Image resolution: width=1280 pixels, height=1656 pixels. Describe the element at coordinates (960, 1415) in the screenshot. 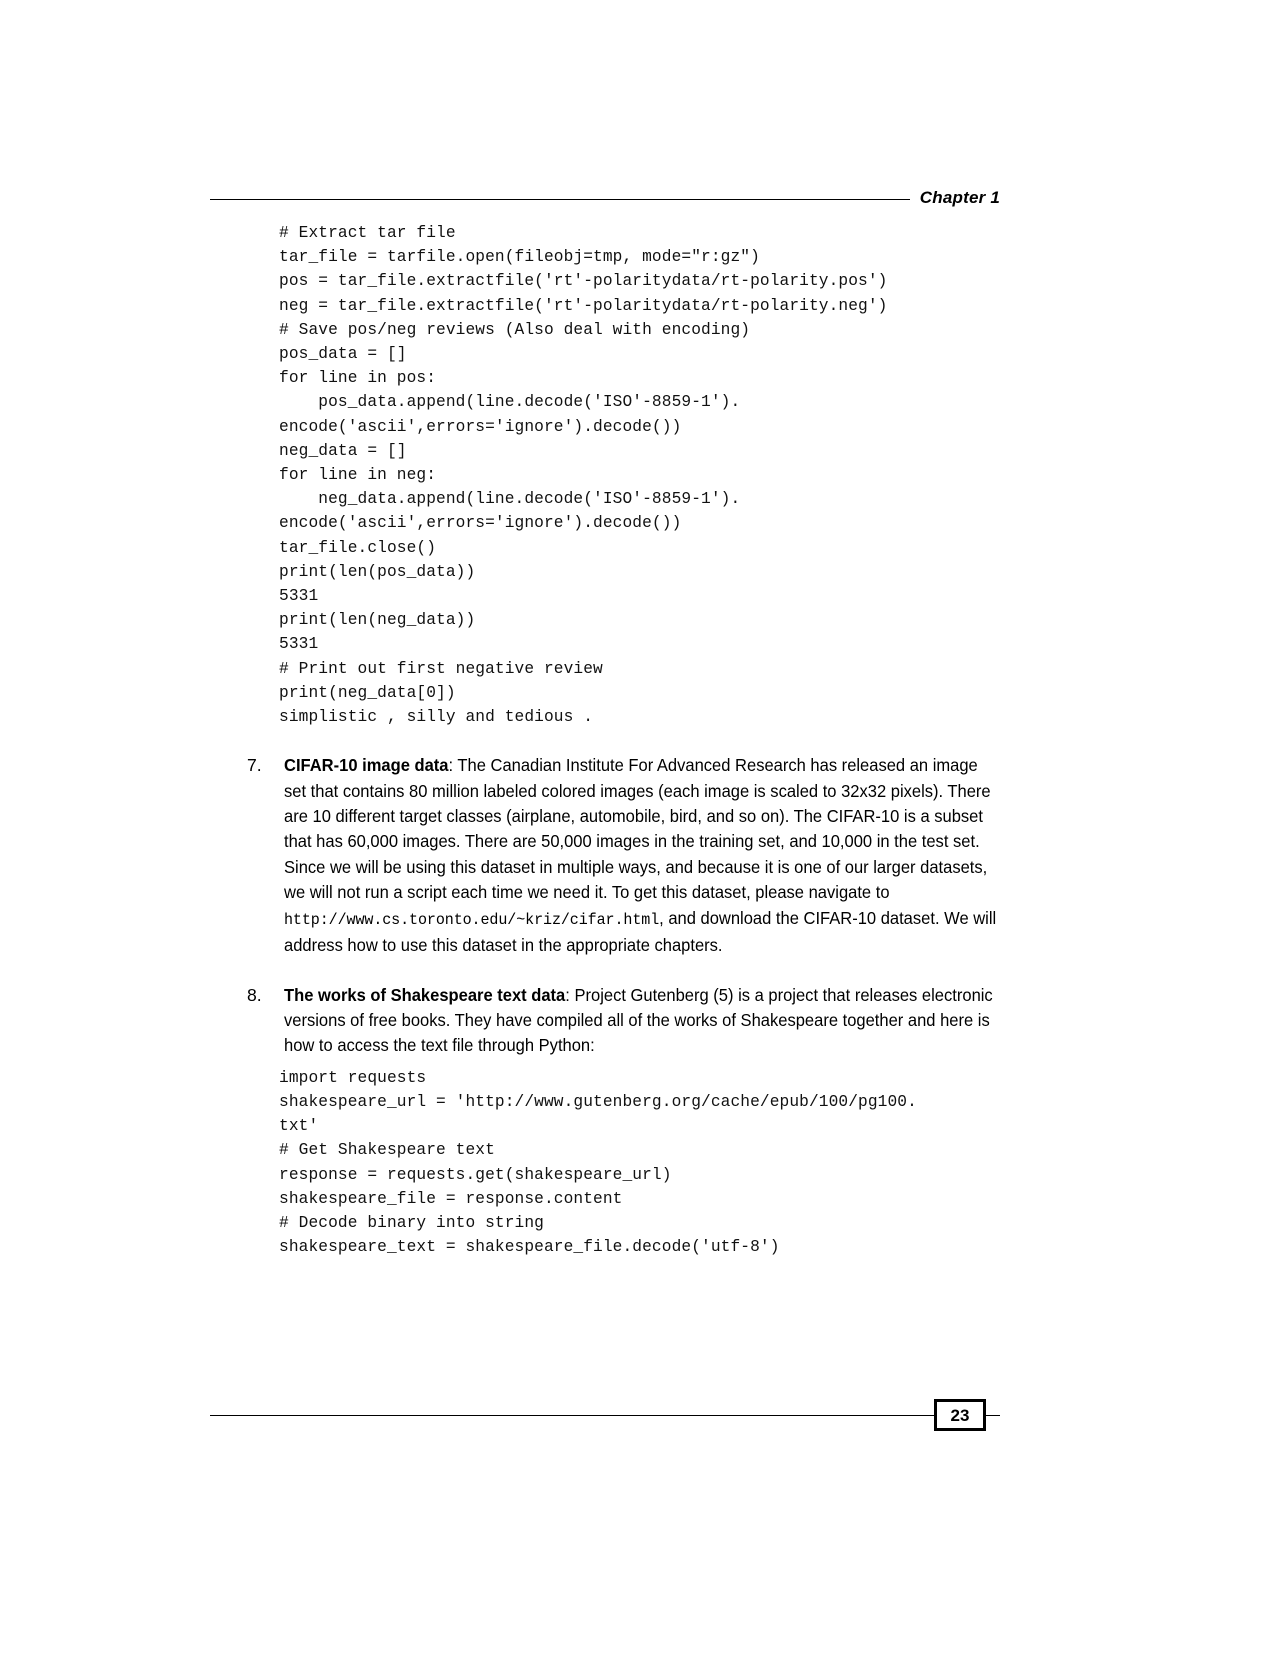

I see `page-number: 23` at that location.